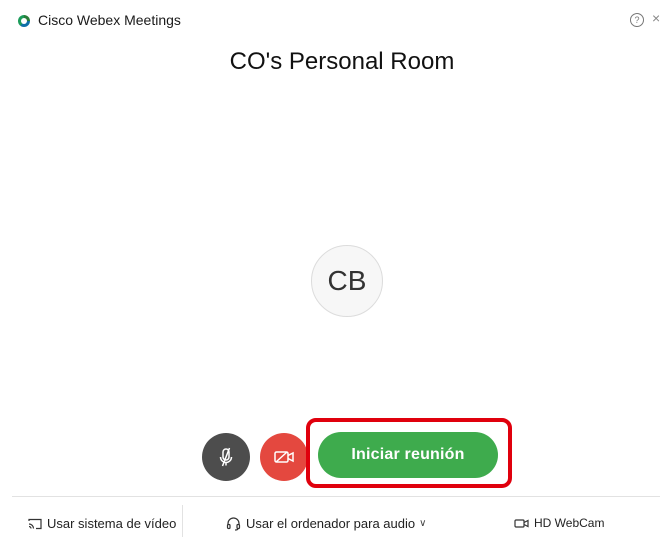 The width and height of the screenshot is (660, 537). I want to click on avatar: CB, so click(347, 281).